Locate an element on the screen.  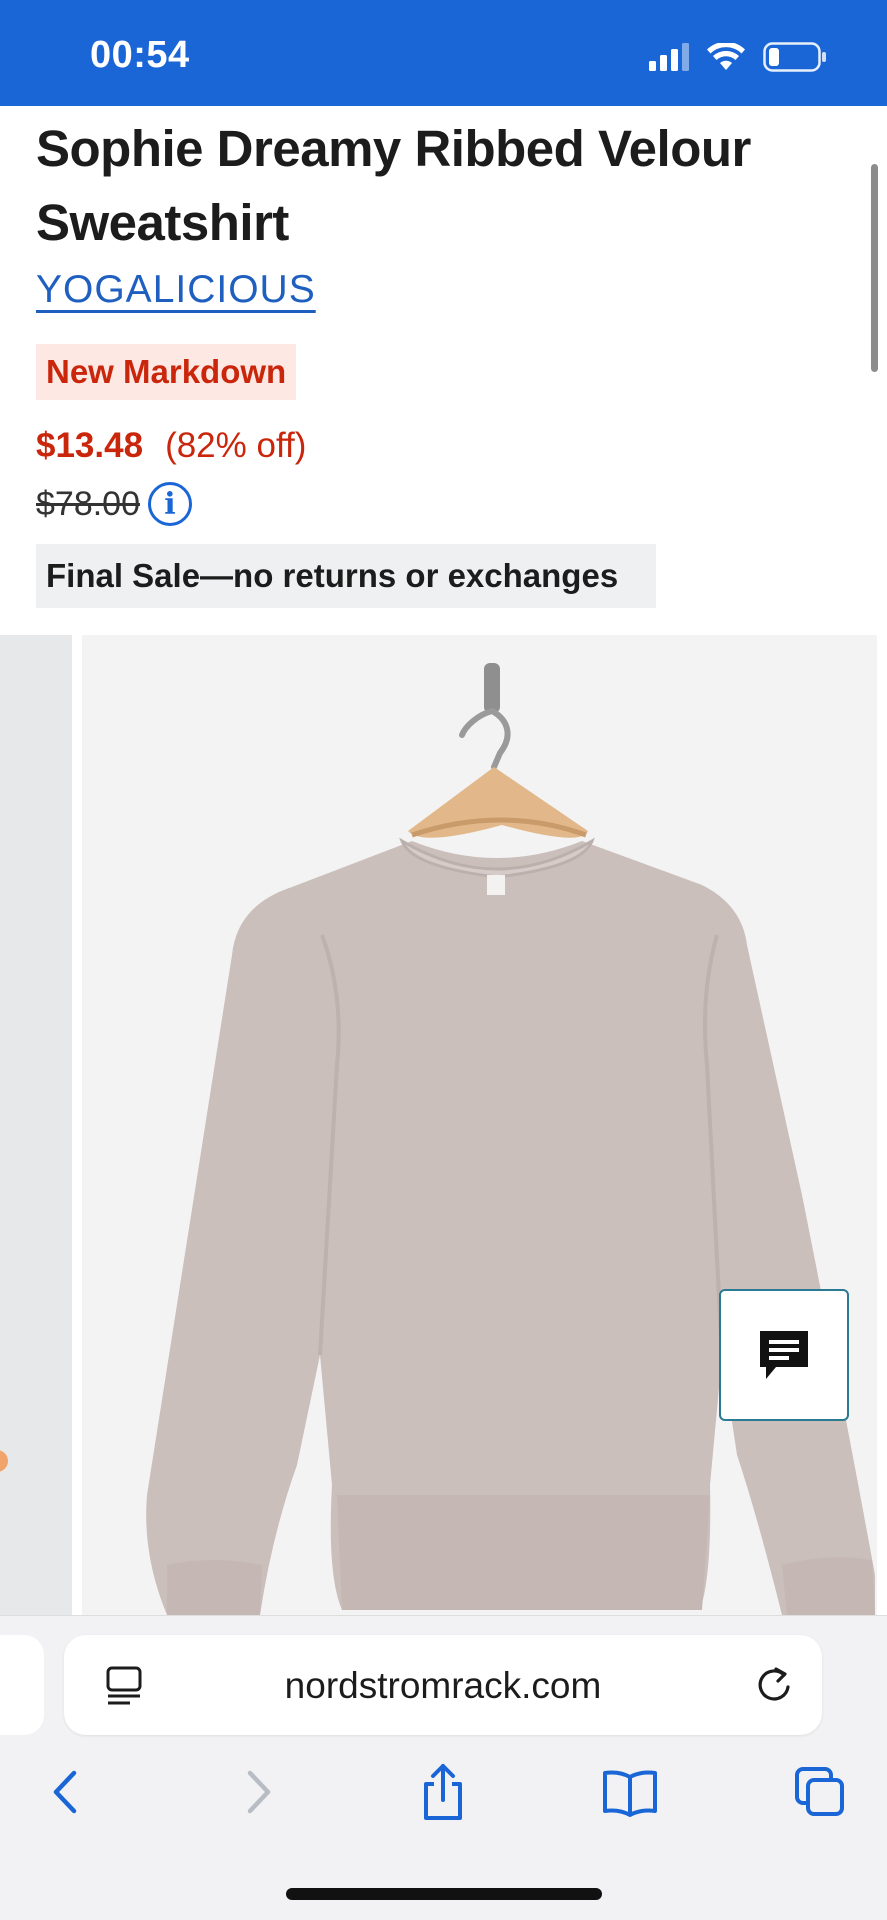
product-title: Sophie Dreamy Ribbed Velour Sweatshirt is located at coordinates (393, 185).